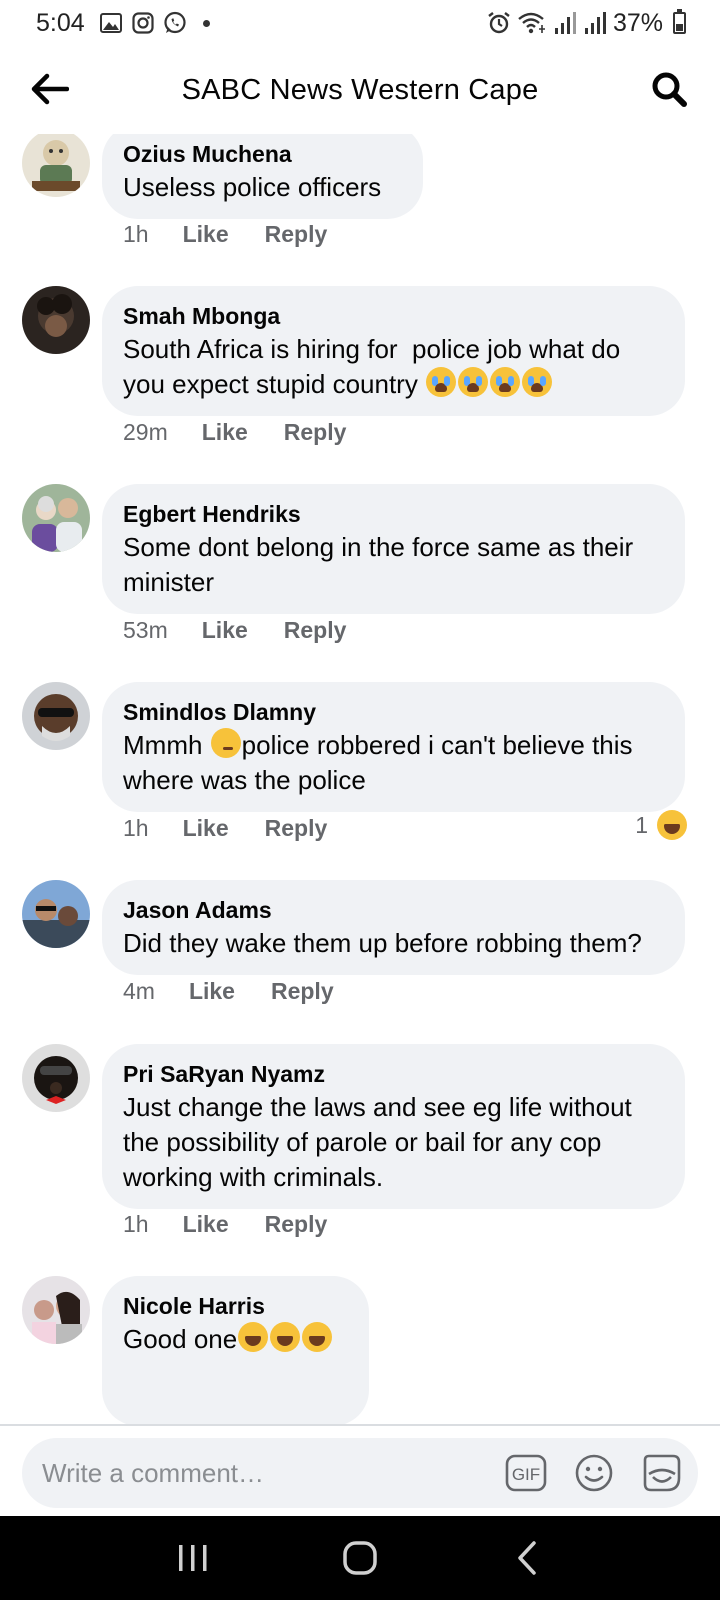 The height and width of the screenshot is (1600, 720). Describe the element at coordinates (499, 23) in the screenshot. I see `alarm-icon` at that location.